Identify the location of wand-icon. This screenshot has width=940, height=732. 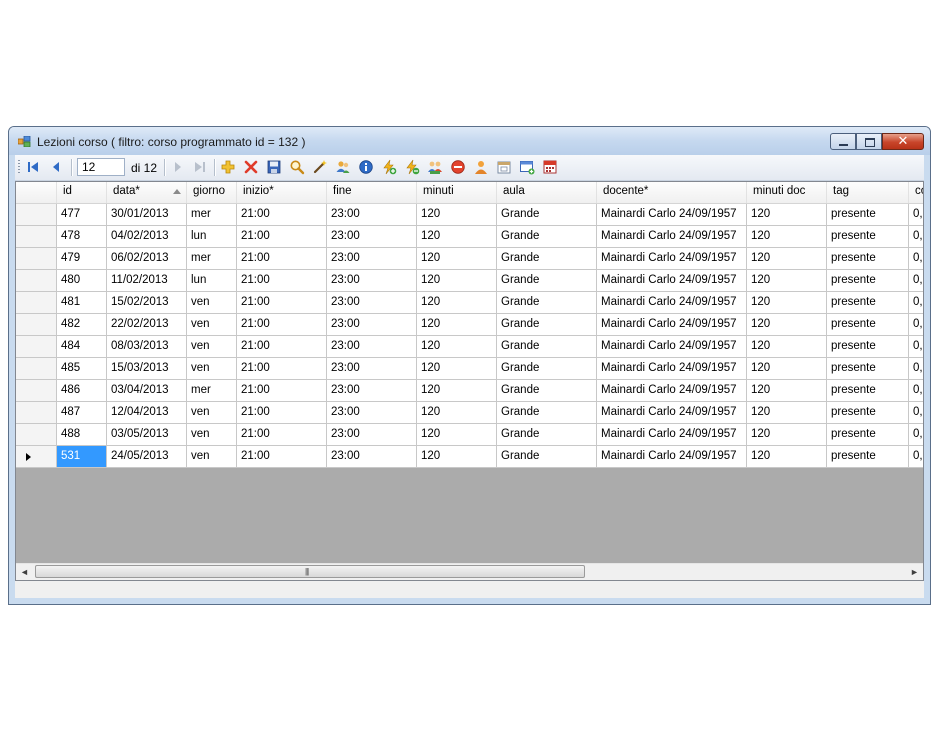
(320, 167).